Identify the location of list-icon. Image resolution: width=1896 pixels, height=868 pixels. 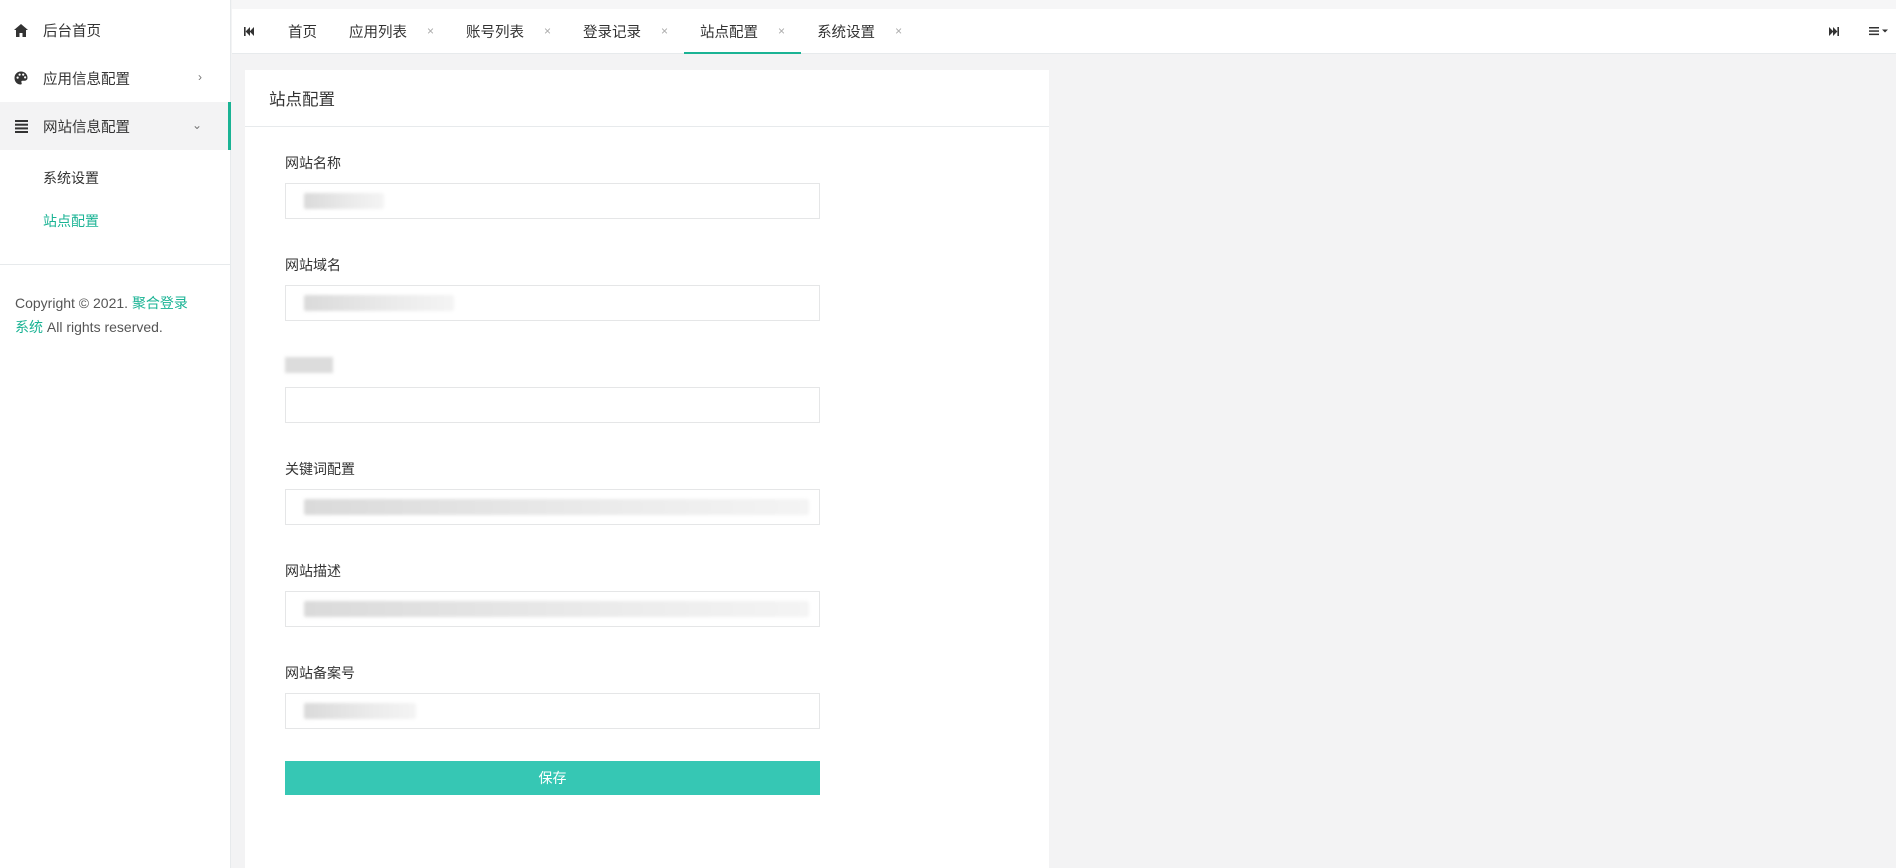
(21, 126).